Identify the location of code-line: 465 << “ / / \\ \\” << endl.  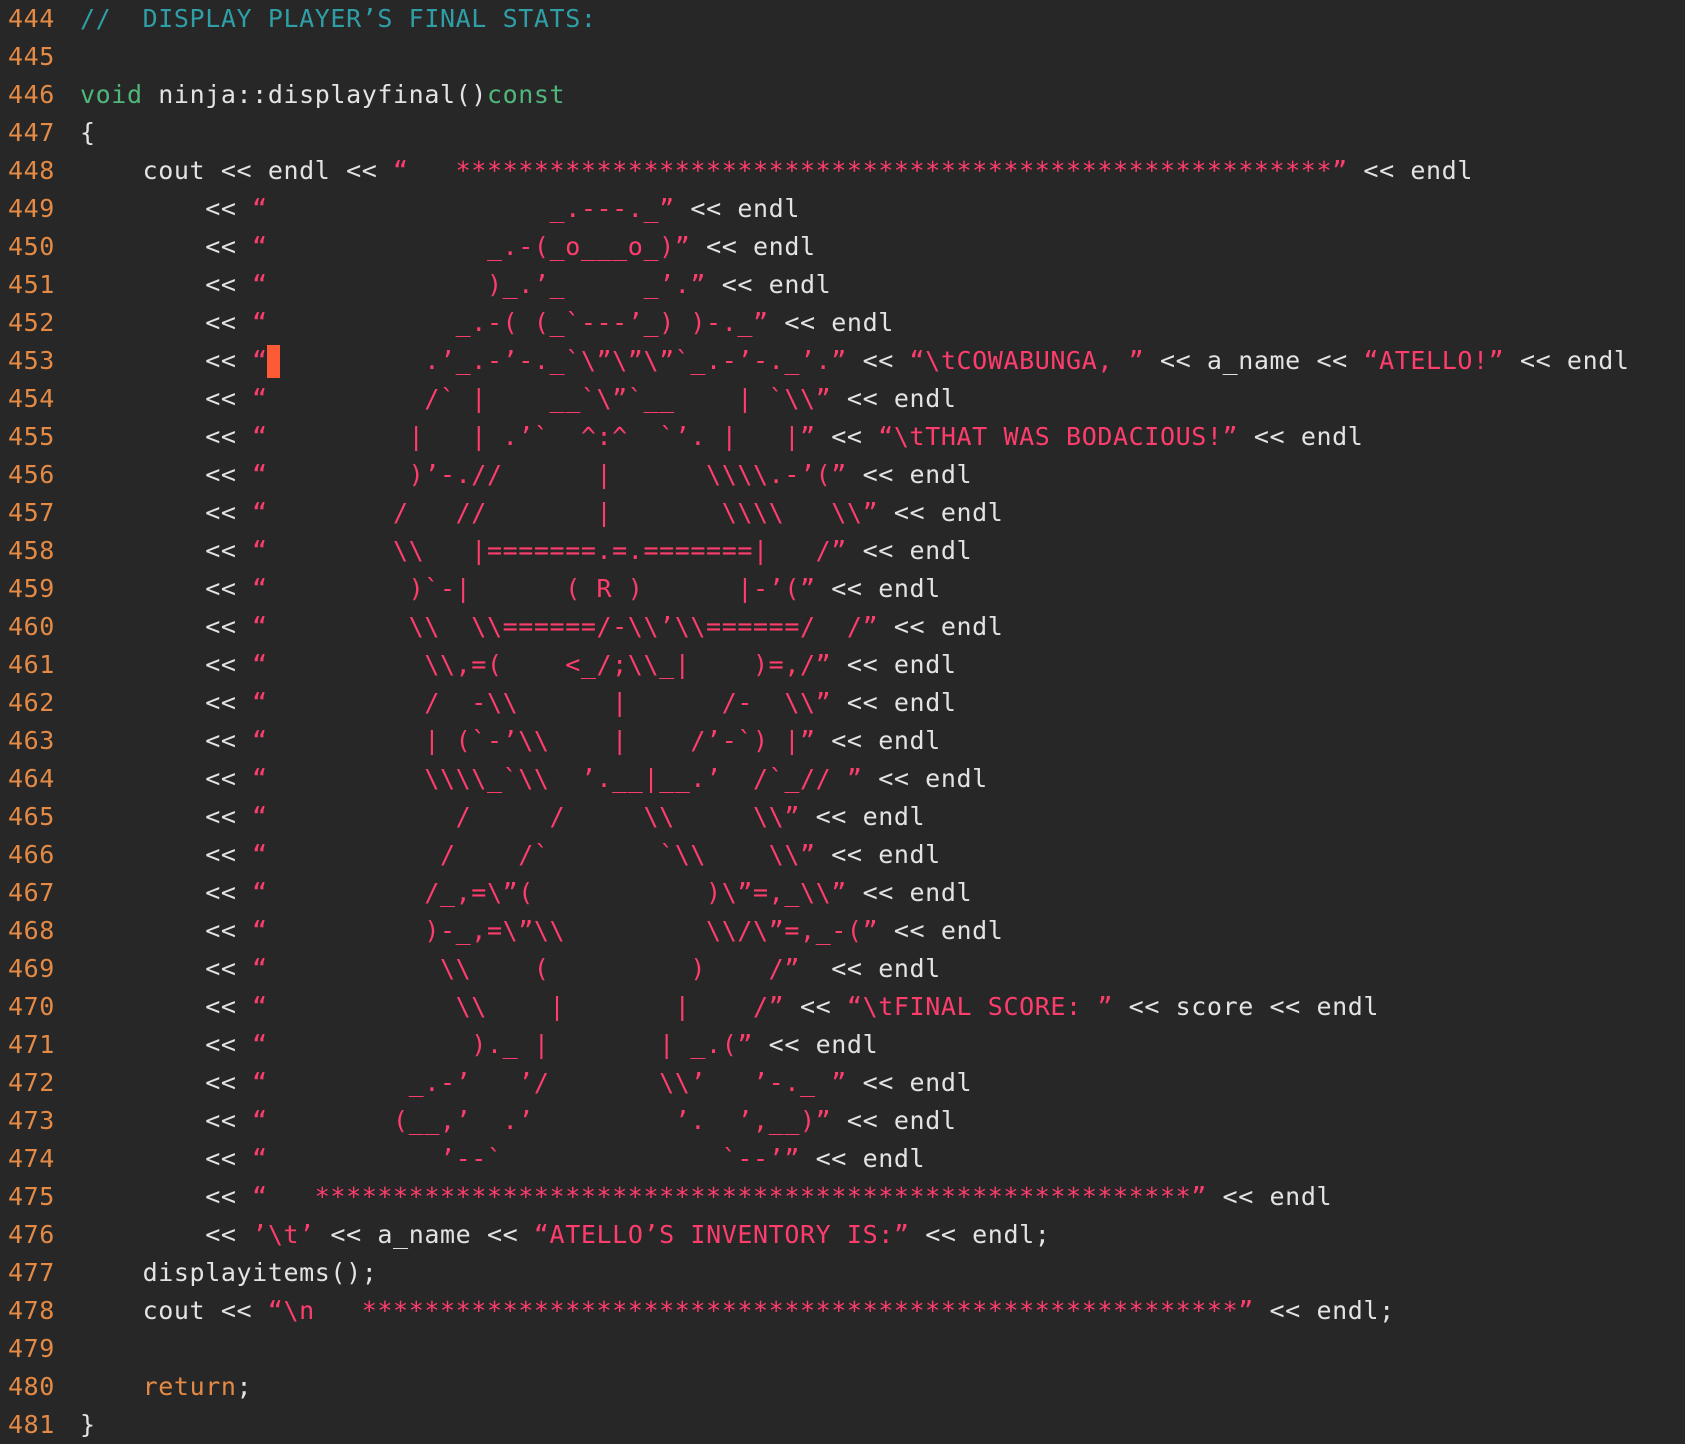
(842, 817).